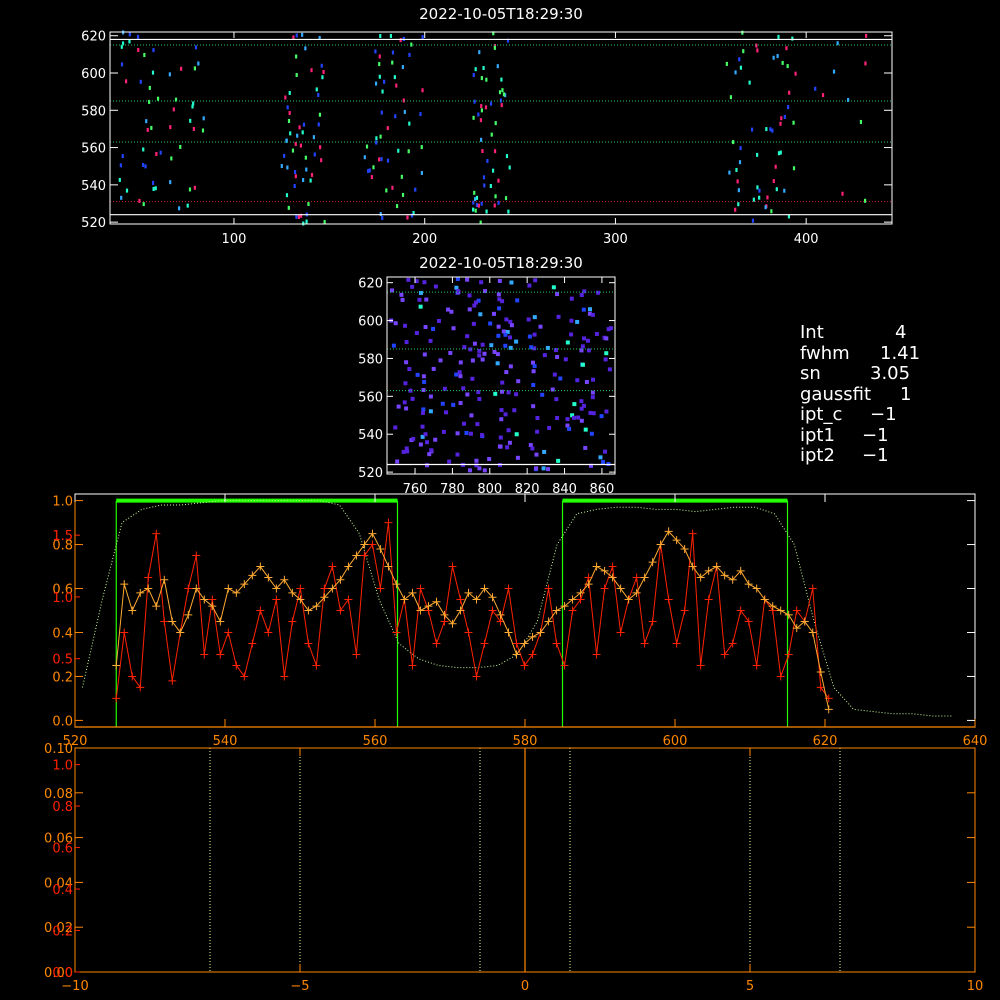 The width and height of the screenshot is (1000, 1000). I want to click on residual-ytick-label-red: 0.8, so click(62, 807).